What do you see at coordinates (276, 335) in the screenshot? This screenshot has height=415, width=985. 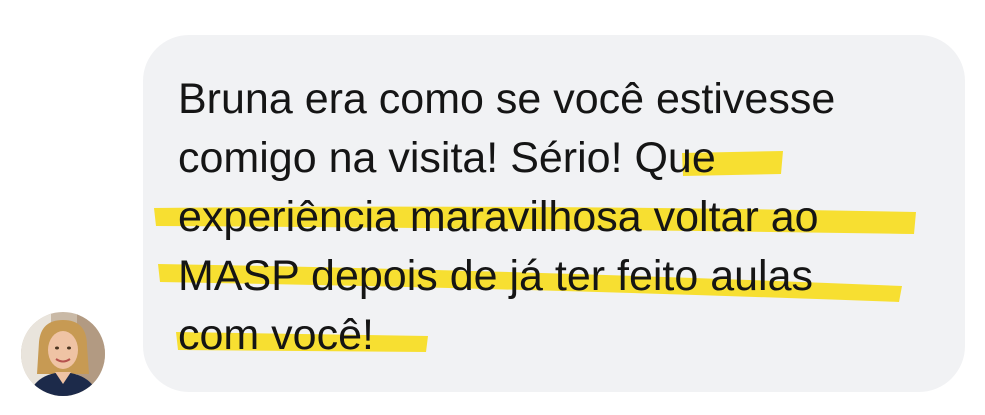 I see `message-line: com você!` at bounding box center [276, 335].